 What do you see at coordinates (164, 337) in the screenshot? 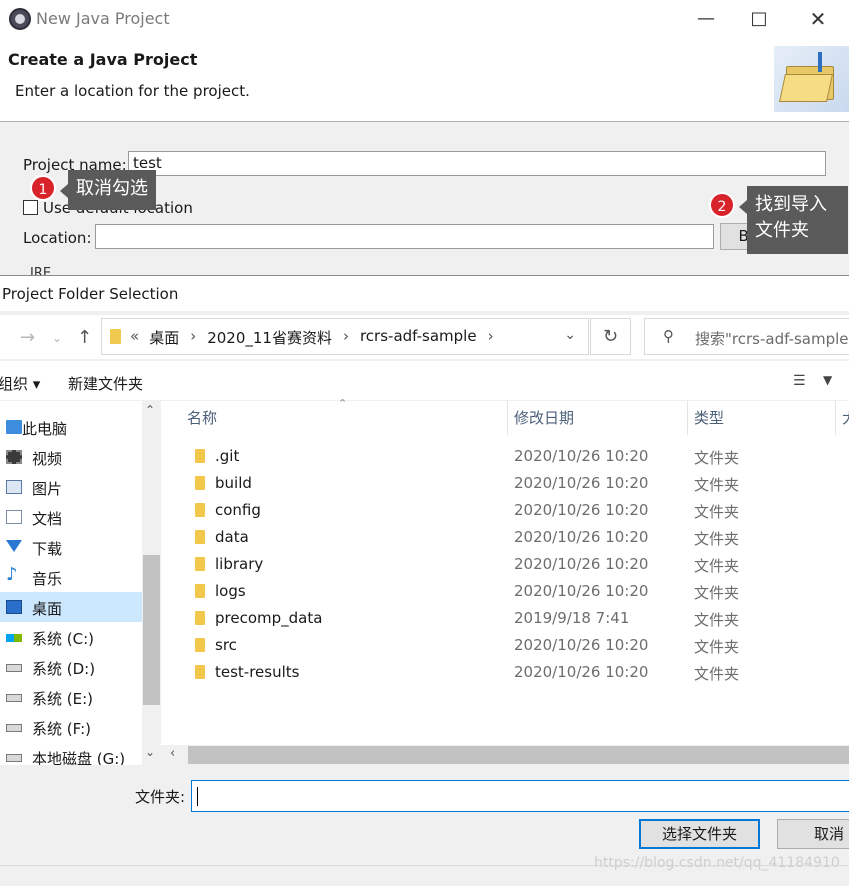
I see `breadcrumb-desktop: 桌面` at bounding box center [164, 337].